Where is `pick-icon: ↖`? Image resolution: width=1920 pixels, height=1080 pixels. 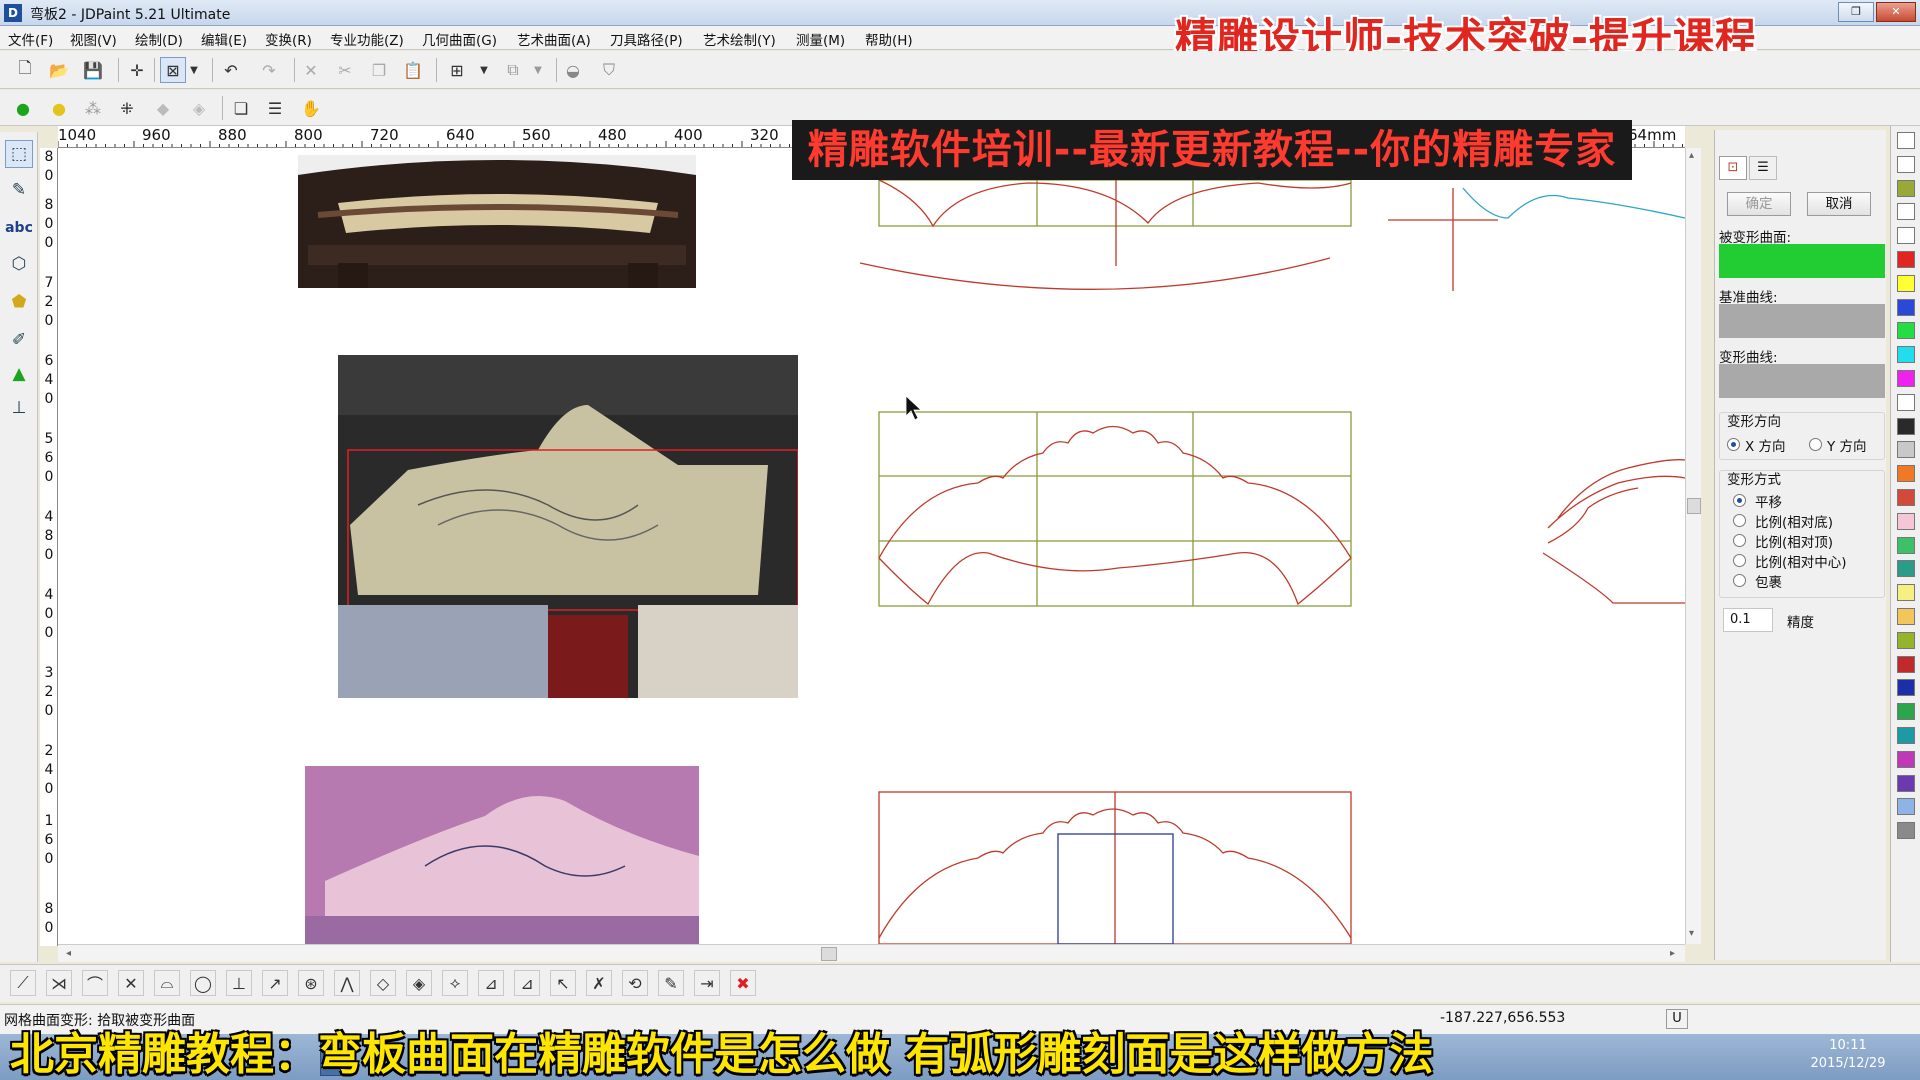 pick-icon: ↖ is located at coordinates (563, 983).